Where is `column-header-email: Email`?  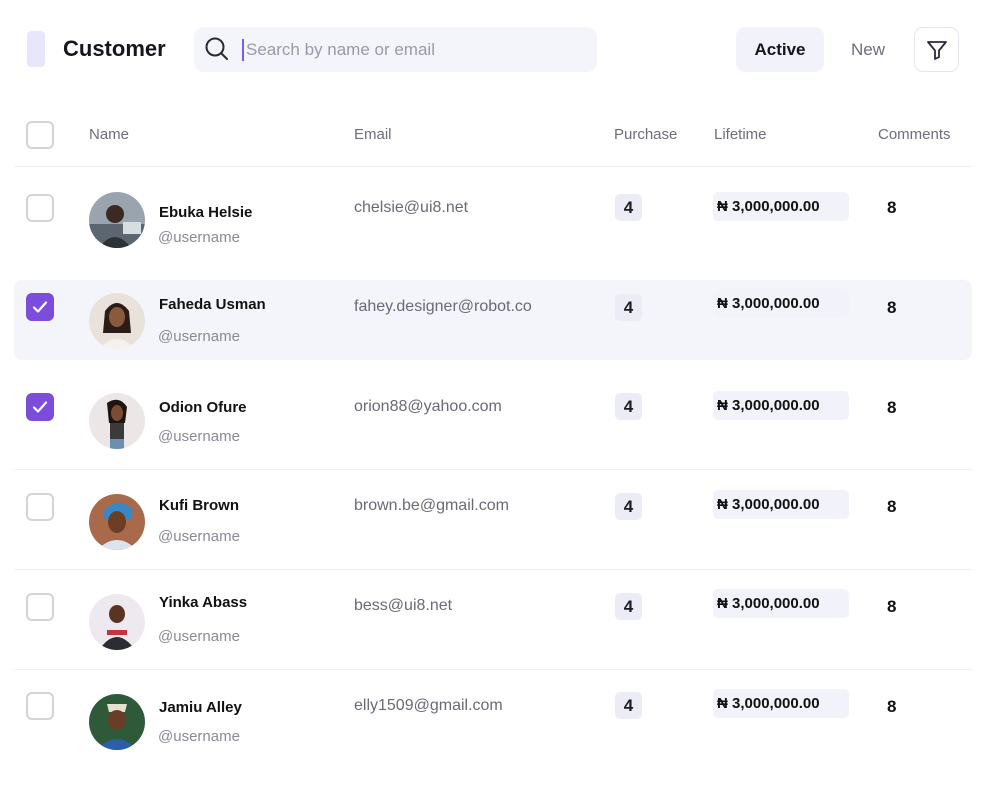
column-header-email: Email is located at coordinates (373, 134).